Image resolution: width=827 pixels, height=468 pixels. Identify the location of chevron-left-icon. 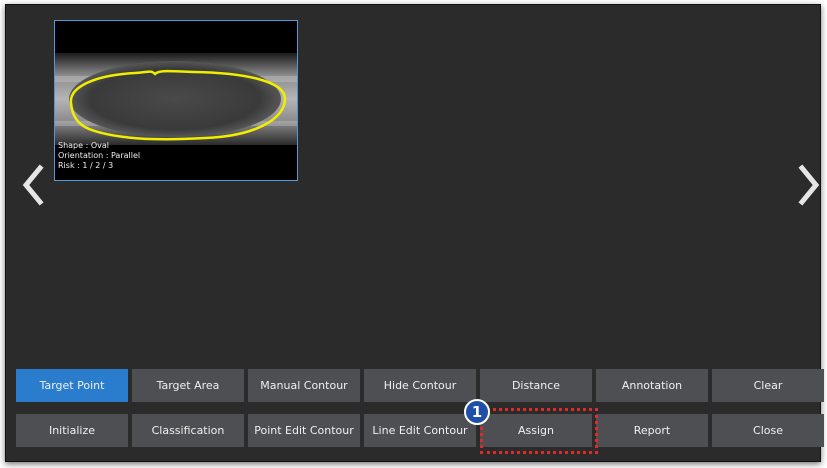
(33, 185).